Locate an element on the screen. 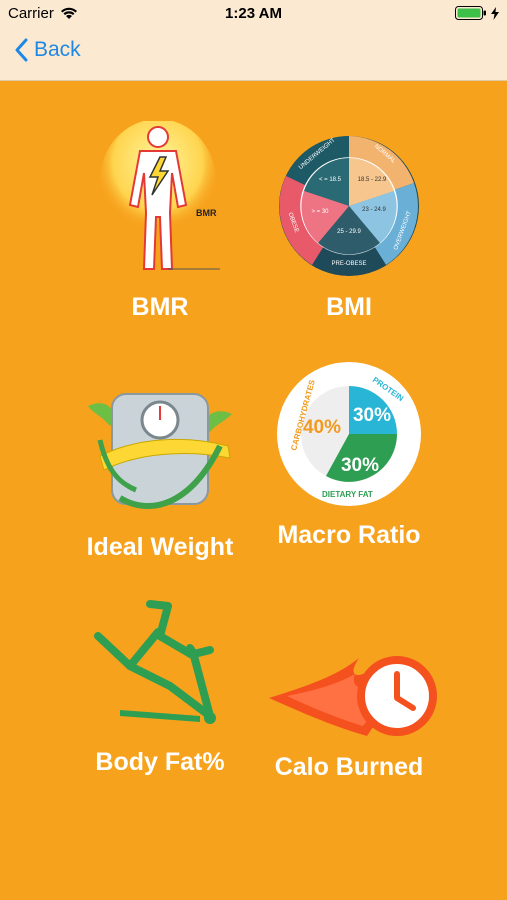 The image size is (507, 900). macro-ratio-label: Macro Ratio is located at coordinates (349, 535).